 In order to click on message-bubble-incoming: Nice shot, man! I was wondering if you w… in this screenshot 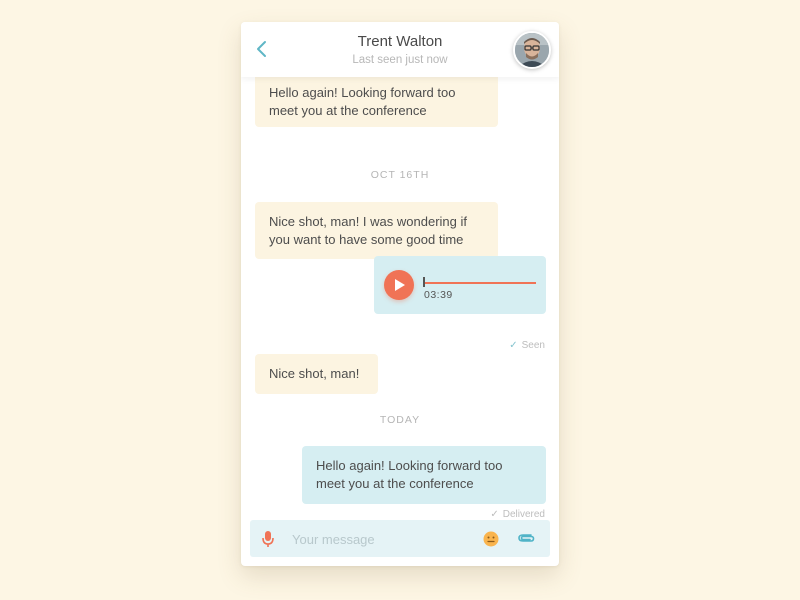, I will do `click(376, 230)`.